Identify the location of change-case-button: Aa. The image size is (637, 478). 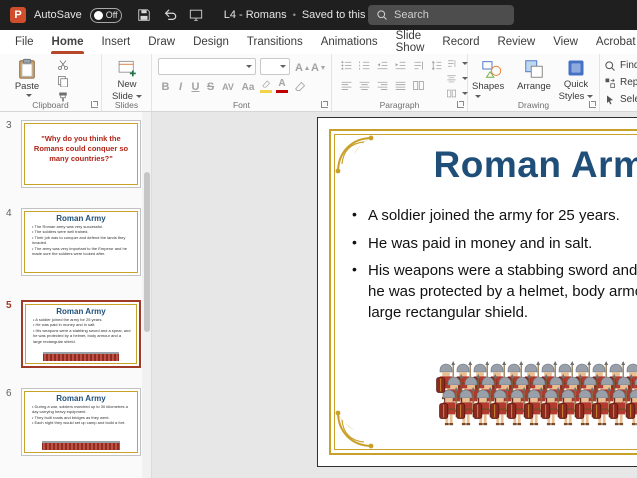
(248, 87).